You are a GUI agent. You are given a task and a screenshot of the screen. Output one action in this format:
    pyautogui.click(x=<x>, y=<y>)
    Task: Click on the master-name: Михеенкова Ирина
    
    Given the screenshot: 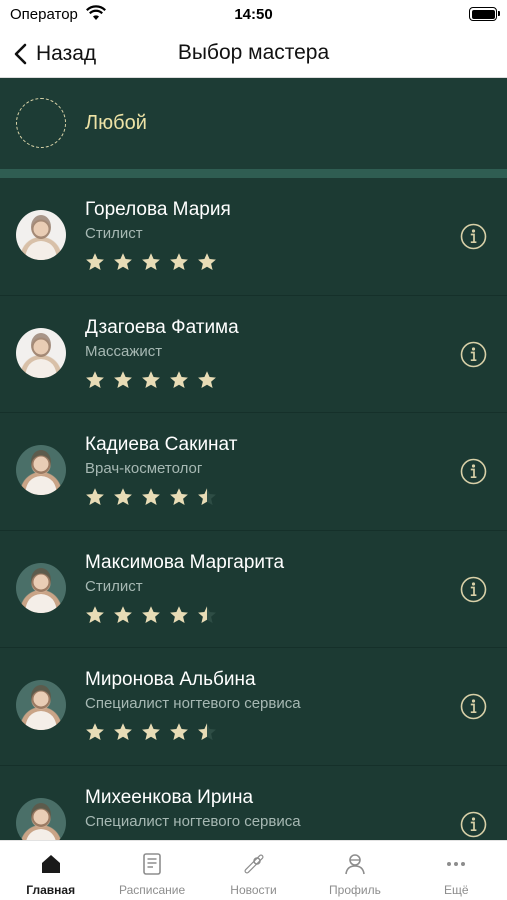 What is the action you would take?
    pyautogui.click(x=169, y=797)
    